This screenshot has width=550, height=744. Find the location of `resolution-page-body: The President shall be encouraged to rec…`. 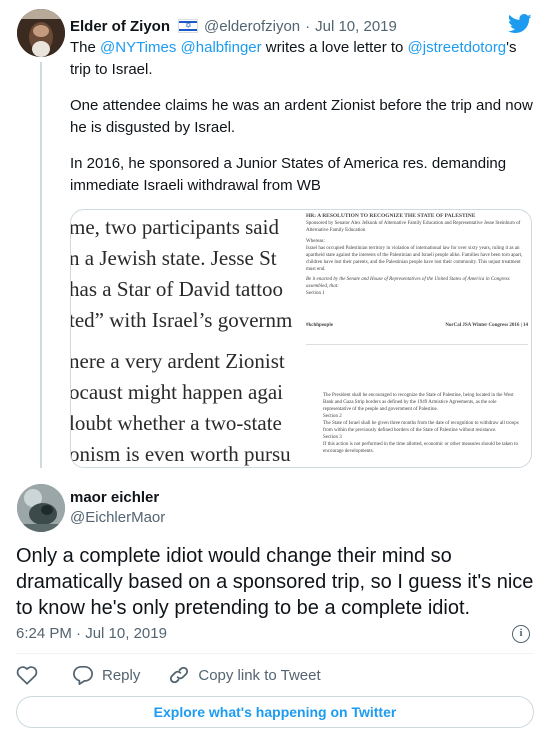

resolution-page-body: The President shall be encouraged to rec… is located at coordinates (421, 423).